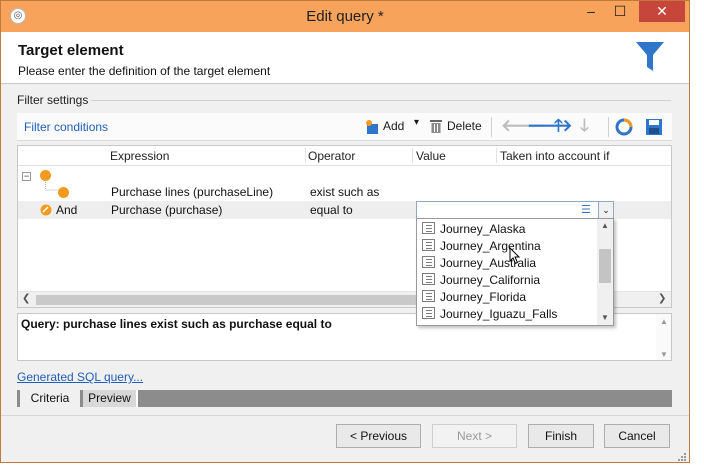 This screenshot has width=704, height=472. I want to click on collapse-toggle: −, so click(26, 176).